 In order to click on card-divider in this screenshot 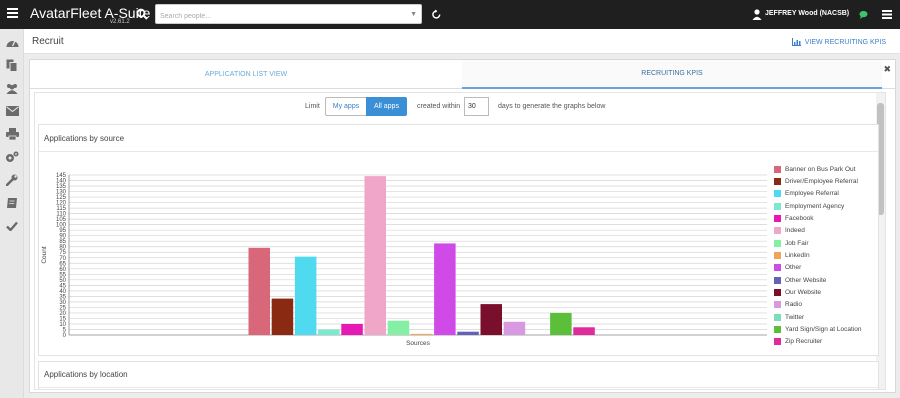, I will do `click(458, 387)`.